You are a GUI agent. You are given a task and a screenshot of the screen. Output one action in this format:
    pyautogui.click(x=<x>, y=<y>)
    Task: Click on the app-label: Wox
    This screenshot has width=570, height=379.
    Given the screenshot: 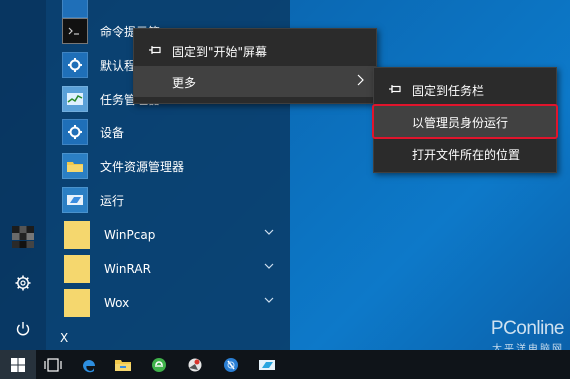 What is the action you would take?
    pyautogui.click(x=117, y=303)
    